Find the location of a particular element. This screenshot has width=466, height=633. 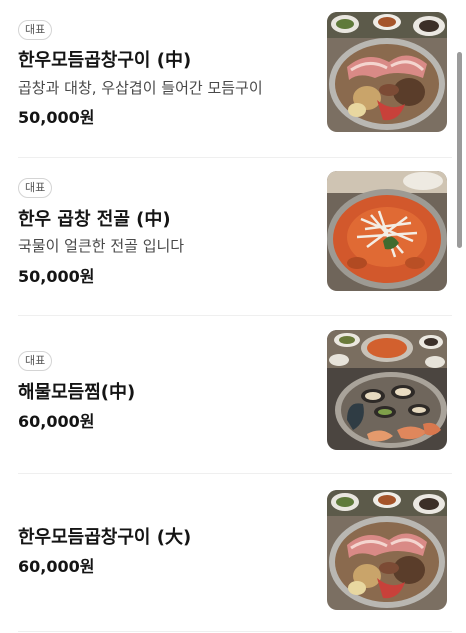

seafood-steam-image is located at coordinates (387, 390).